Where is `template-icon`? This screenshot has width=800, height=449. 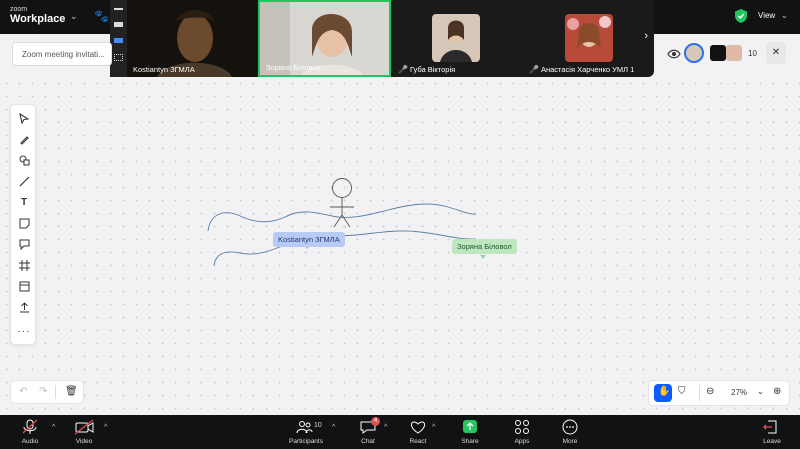
template-icon is located at coordinates (24, 286).